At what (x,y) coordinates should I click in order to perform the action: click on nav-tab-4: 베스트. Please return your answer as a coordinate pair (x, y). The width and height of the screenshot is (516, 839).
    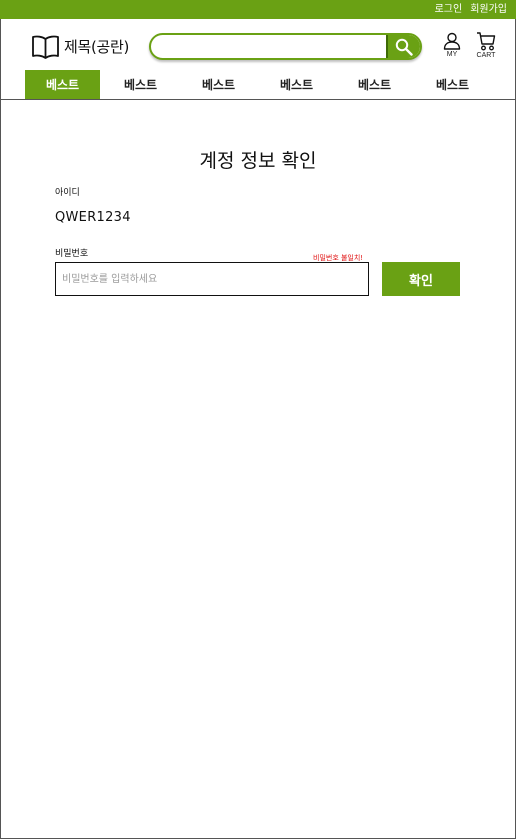
    Looking at the image, I should click on (296, 84).